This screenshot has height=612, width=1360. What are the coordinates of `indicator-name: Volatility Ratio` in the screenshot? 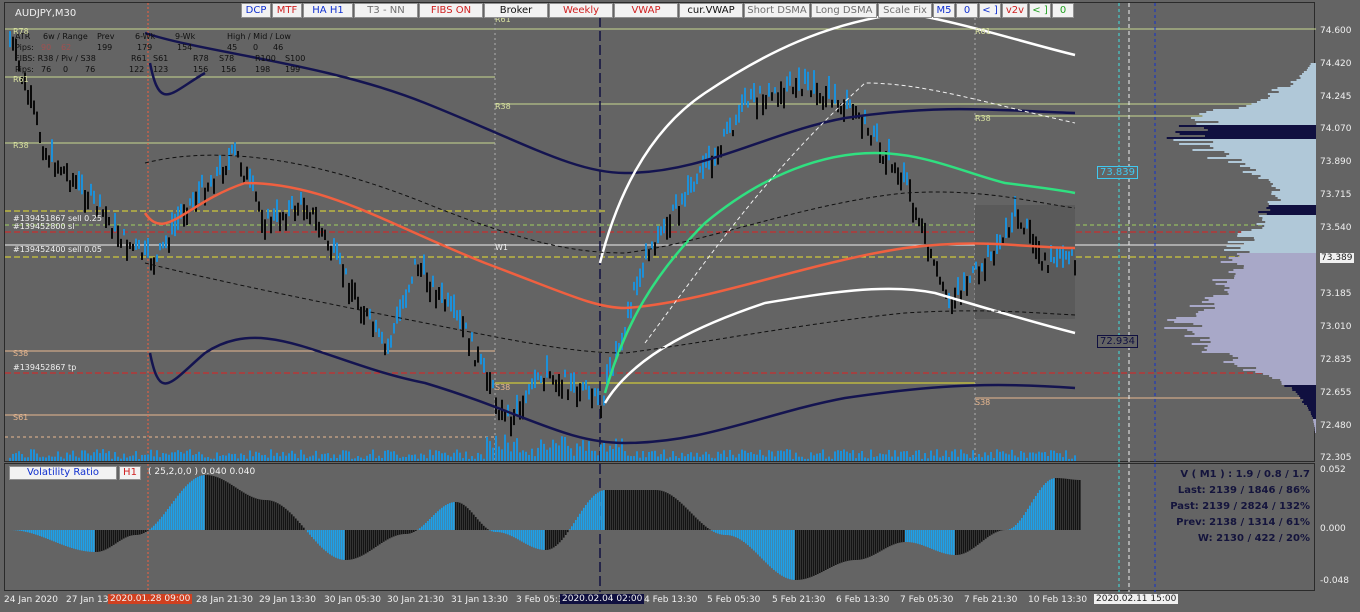 It's located at (63, 473).